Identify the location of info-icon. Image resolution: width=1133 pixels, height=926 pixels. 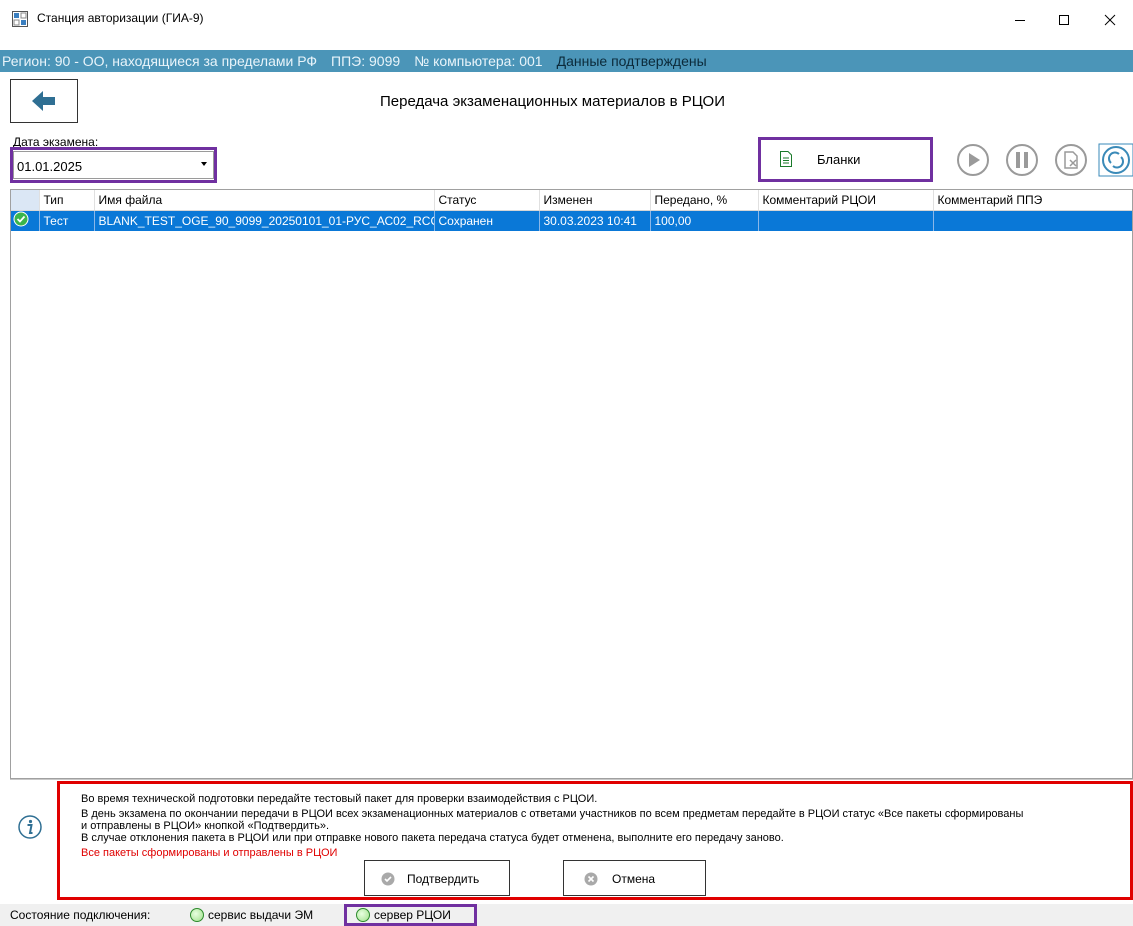
(30, 827).